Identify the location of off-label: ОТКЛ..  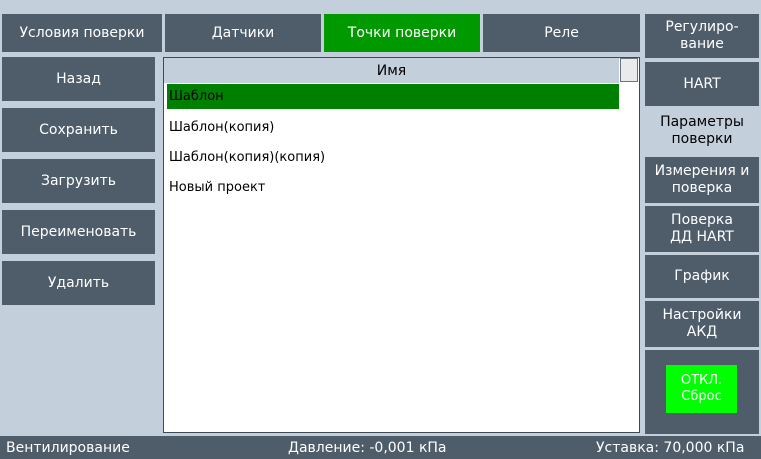
(701, 380).